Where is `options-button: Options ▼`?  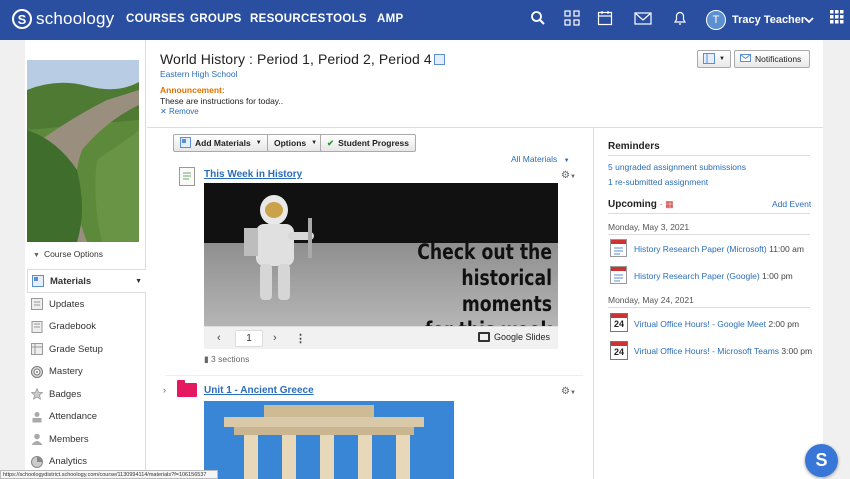
options-button: Options ▼ is located at coordinates (296, 143).